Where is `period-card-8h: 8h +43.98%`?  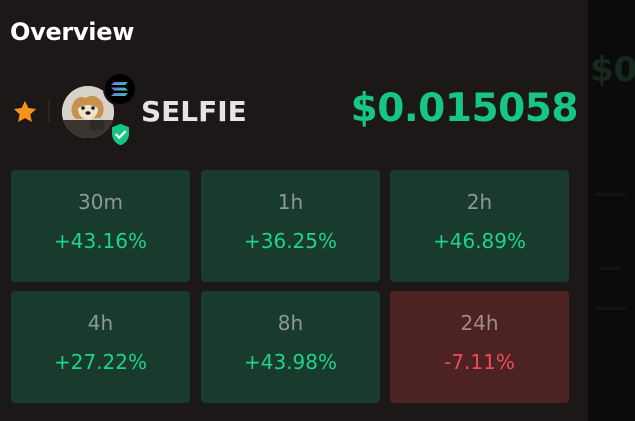 period-card-8h: 8h +43.98% is located at coordinates (290, 347).